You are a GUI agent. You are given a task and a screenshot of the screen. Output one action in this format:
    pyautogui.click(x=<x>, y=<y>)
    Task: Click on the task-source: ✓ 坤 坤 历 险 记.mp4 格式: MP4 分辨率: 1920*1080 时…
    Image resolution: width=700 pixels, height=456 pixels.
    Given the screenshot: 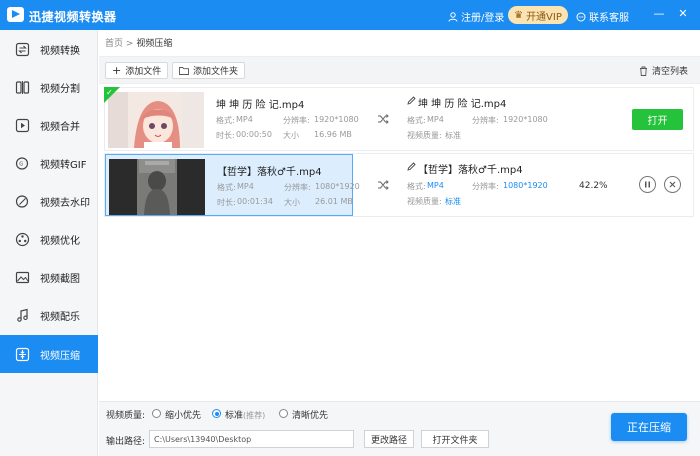 What is the action you would take?
    pyautogui.click(x=231, y=118)
    